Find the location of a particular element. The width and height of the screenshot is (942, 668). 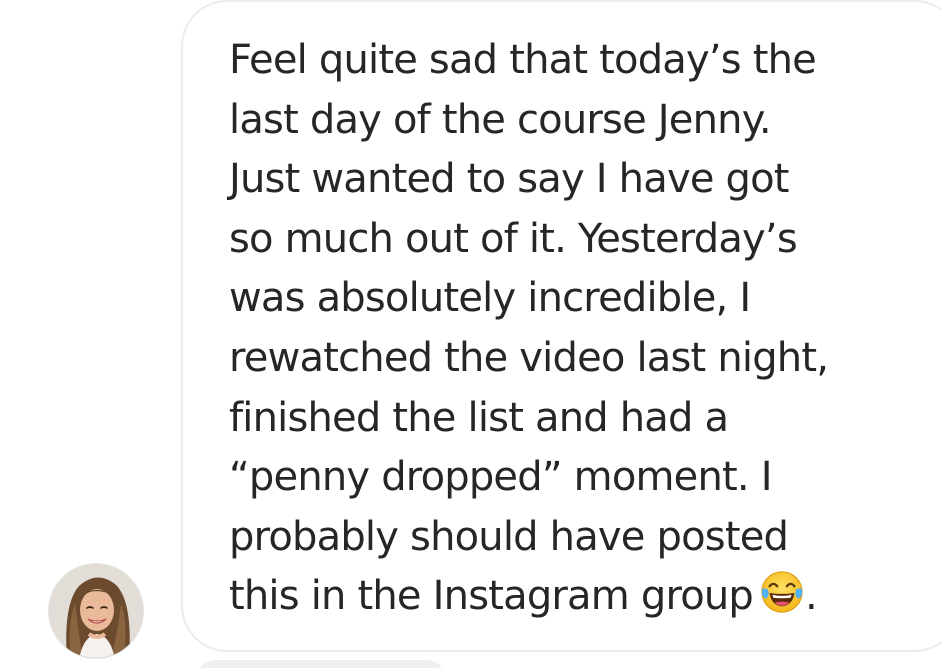

message-trailing-punctuation: . is located at coordinates (811, 596).